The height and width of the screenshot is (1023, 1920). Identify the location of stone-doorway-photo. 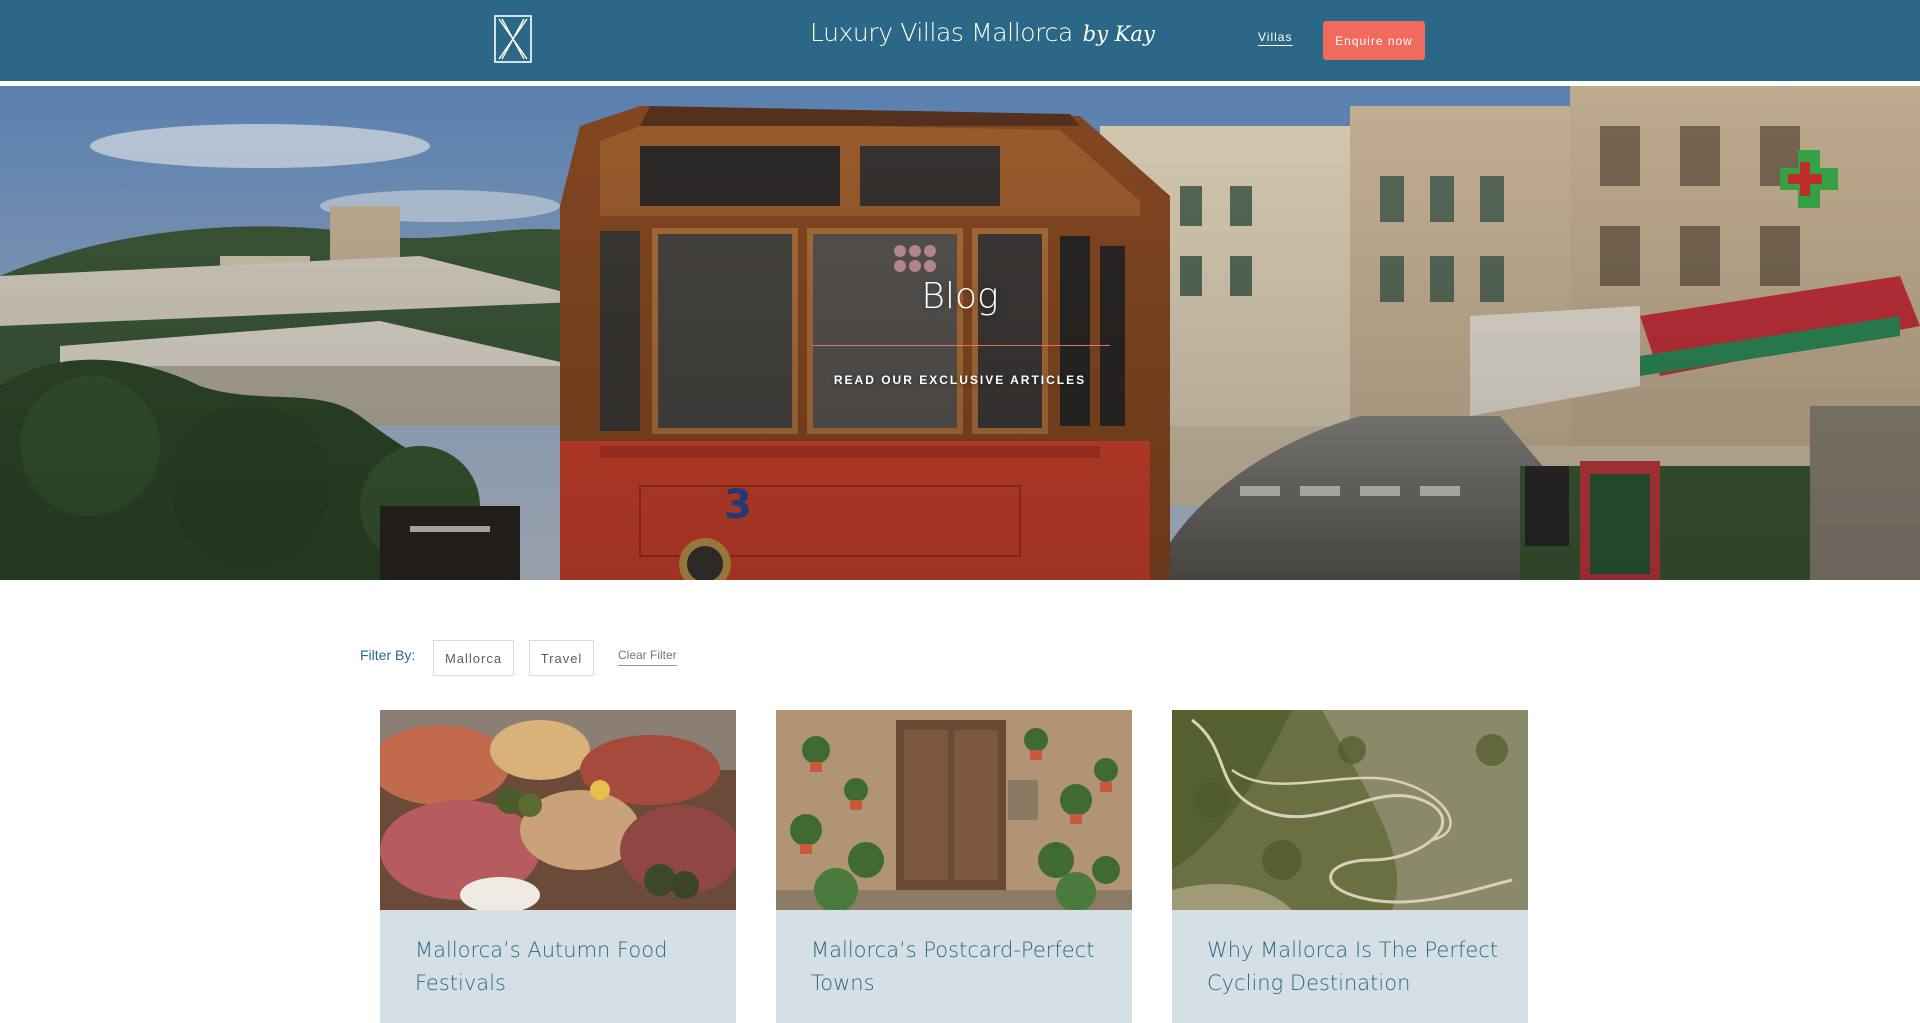
(954, 810).